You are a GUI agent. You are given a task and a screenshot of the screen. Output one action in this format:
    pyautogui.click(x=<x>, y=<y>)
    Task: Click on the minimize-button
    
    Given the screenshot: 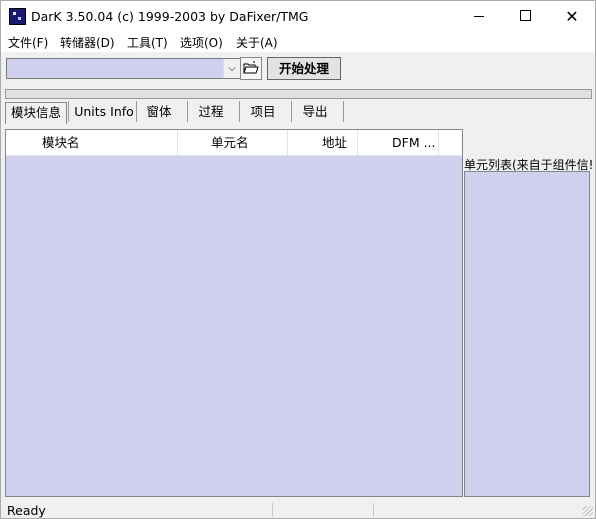 What is the action you would take?
    pyautogui.click(x=480, y=16)
    